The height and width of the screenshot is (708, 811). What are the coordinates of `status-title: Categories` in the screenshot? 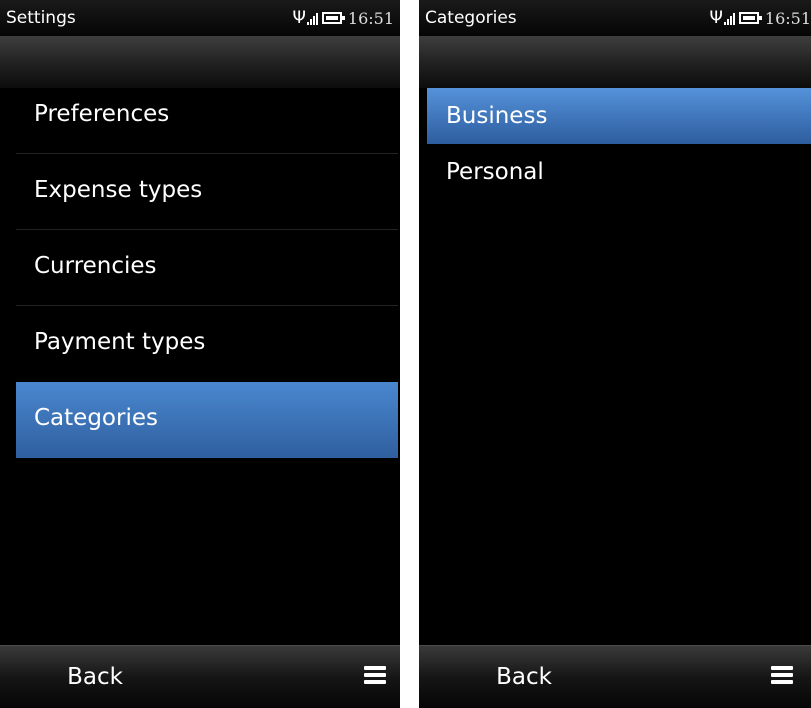 It's located at (471, 18).